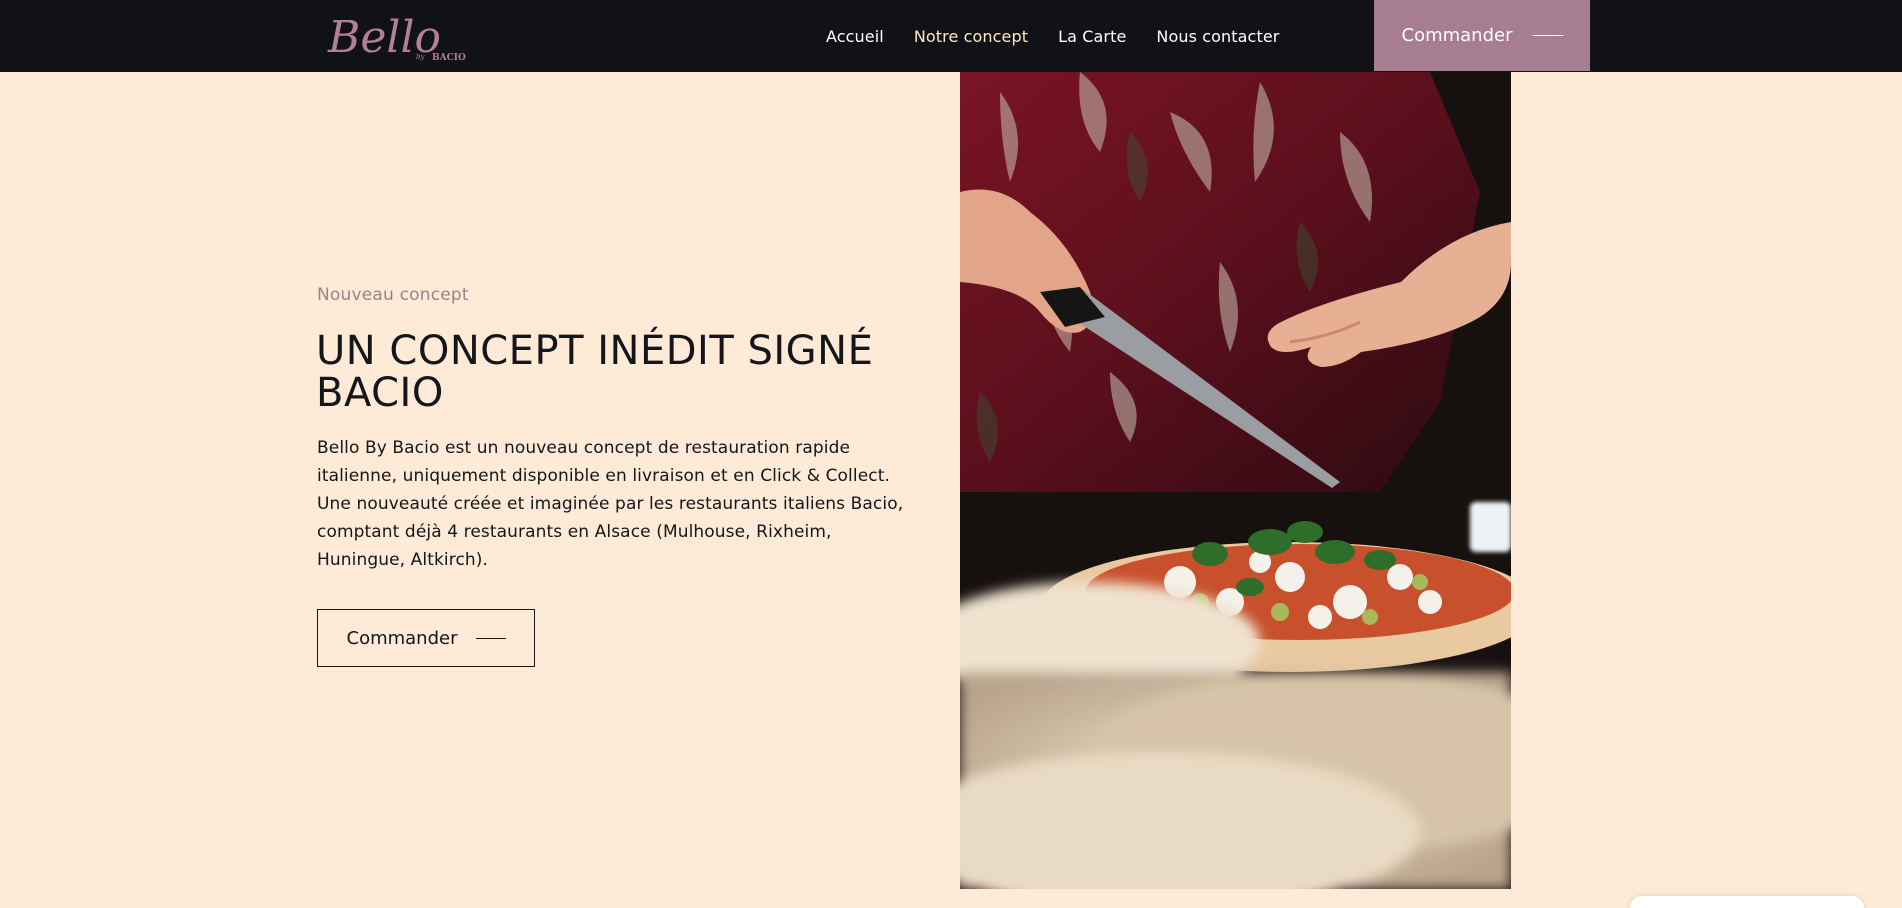 Image resolution: width=1902 pixels, height=908 pixels. I want to click on logo-by: by, so click(420, 57).